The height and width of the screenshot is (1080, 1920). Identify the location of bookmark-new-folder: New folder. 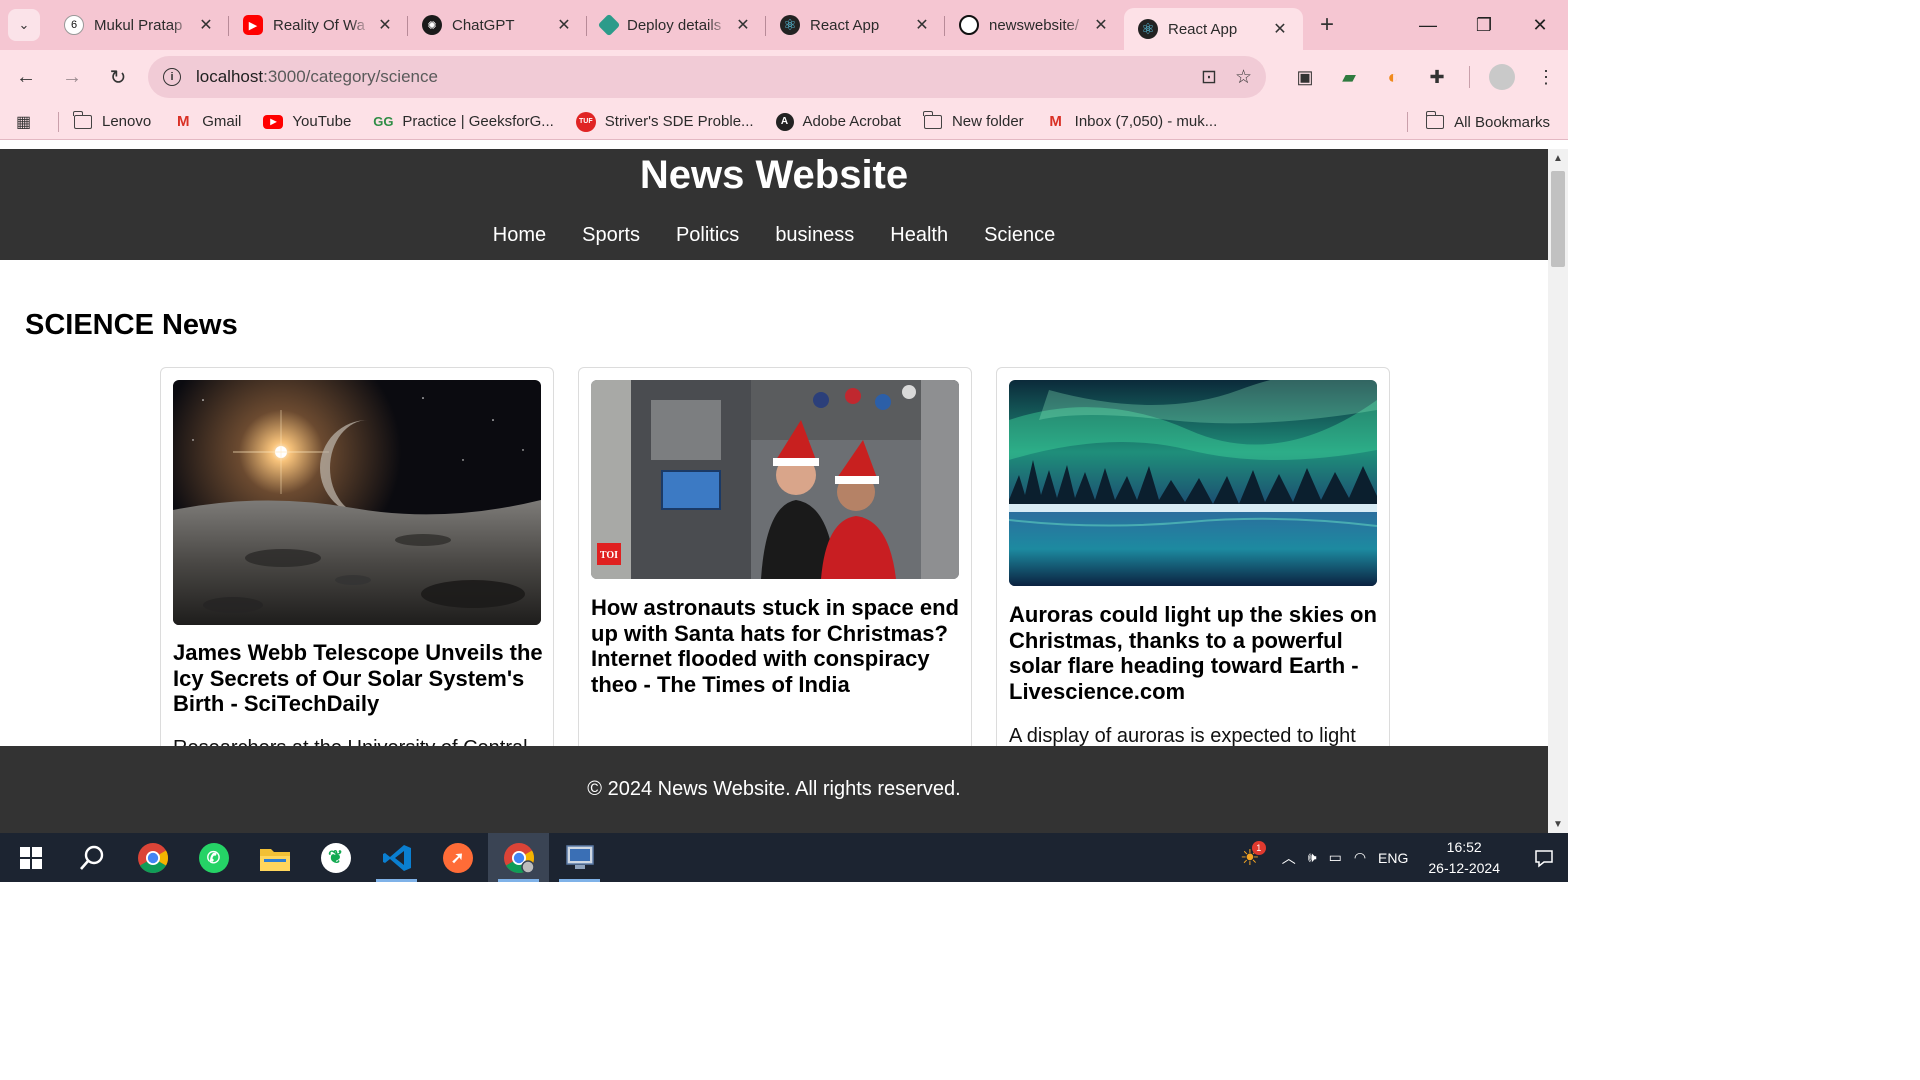
(973, 120).